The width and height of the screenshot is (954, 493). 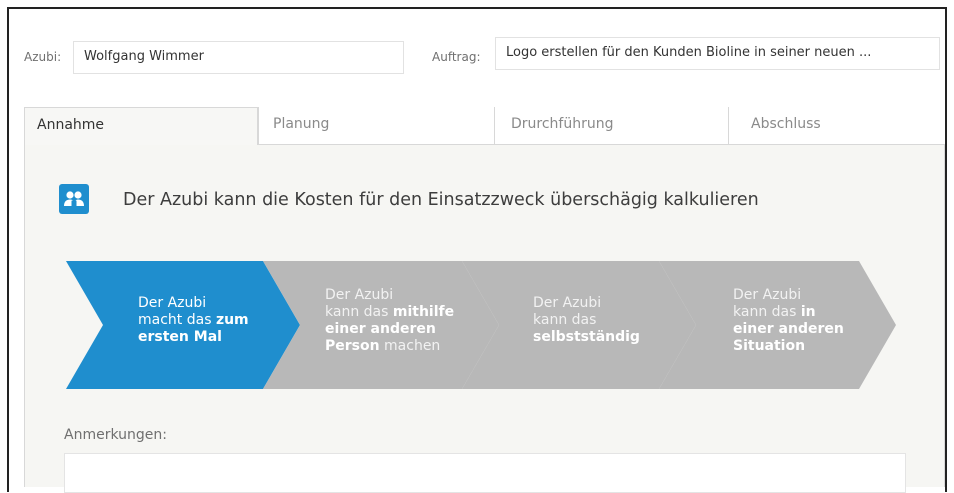 What do you see at coordinates (380, 329) in the screenshot?
I see `step-2-line3: einer anderen` at bounding box center [380, 329].